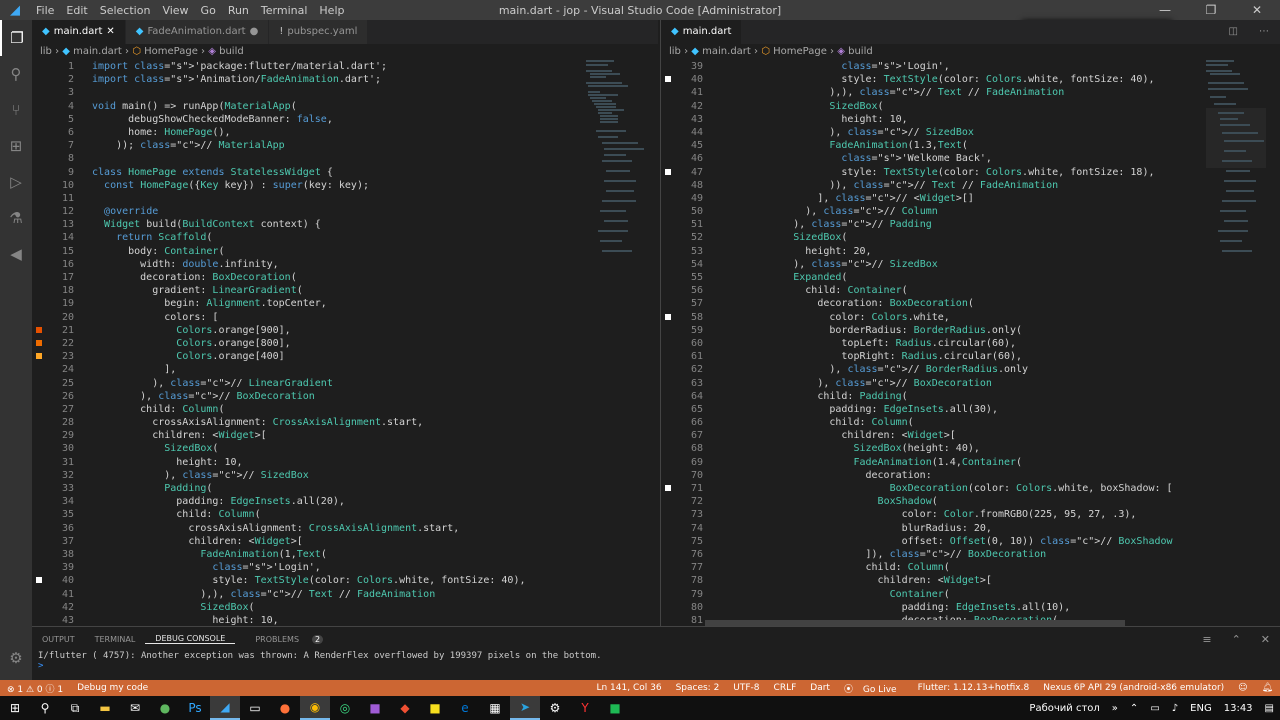 This screenshot has height=720, width=1280. I want to click on tray-expand-icon: ⌃, so click(1134, 708).